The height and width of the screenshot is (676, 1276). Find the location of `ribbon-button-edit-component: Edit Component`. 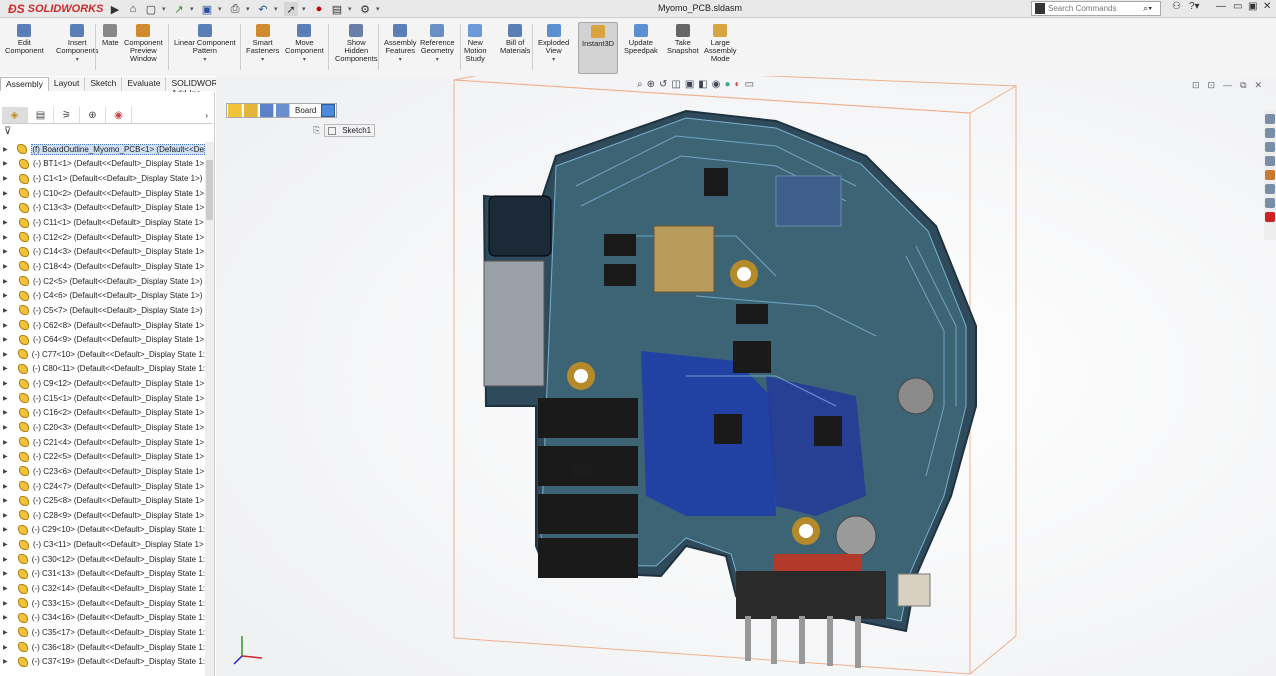

ribbon-button-edit-component: Edit Component is located at coordinates (24, 39).